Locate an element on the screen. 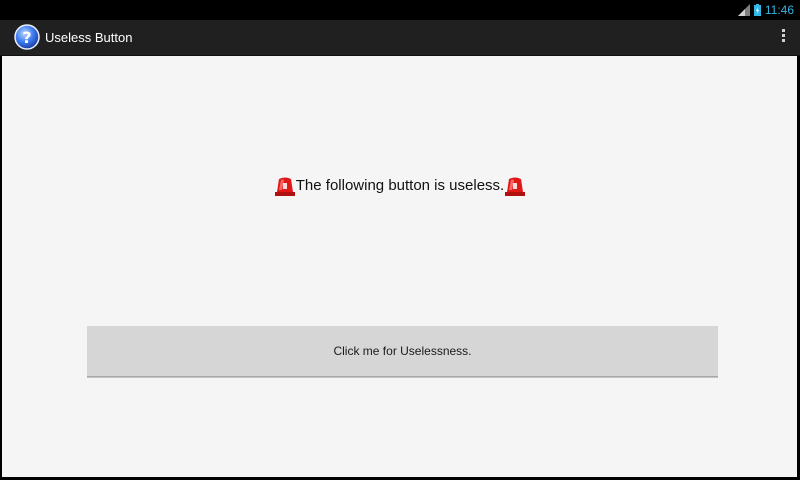 The image size is (800, 480). useless-button: Click me for Uselessness. is located at coordinates (402, 351).